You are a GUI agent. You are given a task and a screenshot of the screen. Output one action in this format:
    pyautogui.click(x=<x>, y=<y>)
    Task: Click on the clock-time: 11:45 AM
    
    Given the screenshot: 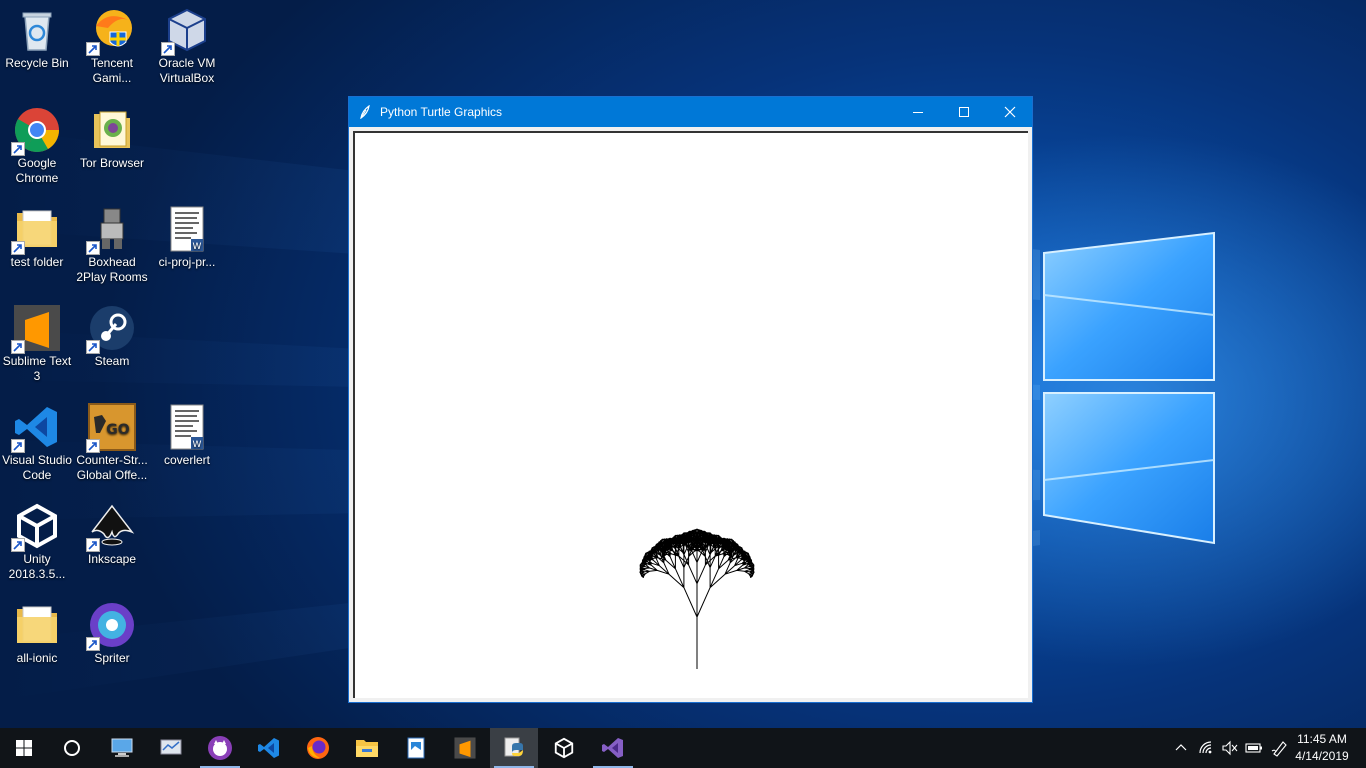 What is the action you would take?
    pyautogui.click(x=1322, y=739)
    